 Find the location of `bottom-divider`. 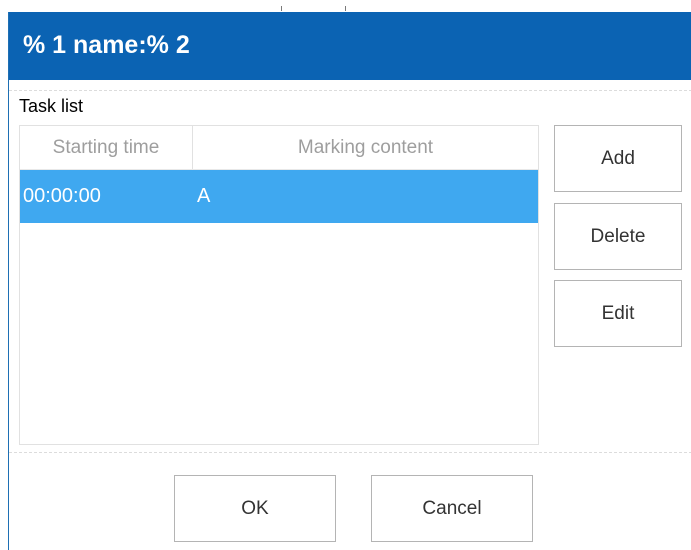

bottom-divider is located at coordinates (350, 452).